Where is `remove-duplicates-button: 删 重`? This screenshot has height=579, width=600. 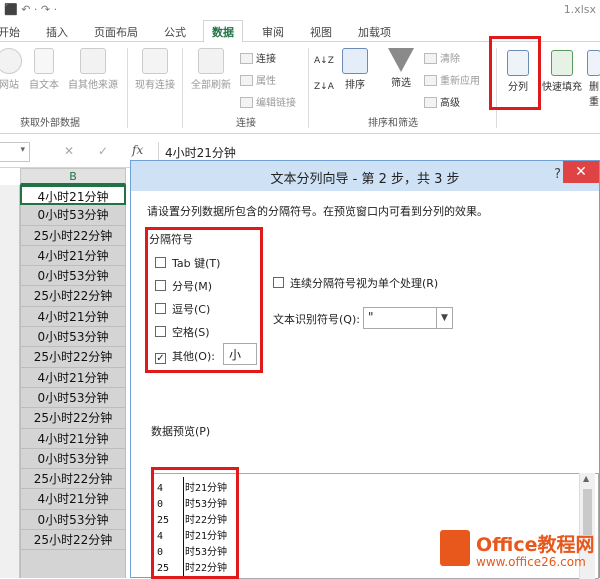 remove-duplicates-button: 删 重 is located at coordinates (593, 79).